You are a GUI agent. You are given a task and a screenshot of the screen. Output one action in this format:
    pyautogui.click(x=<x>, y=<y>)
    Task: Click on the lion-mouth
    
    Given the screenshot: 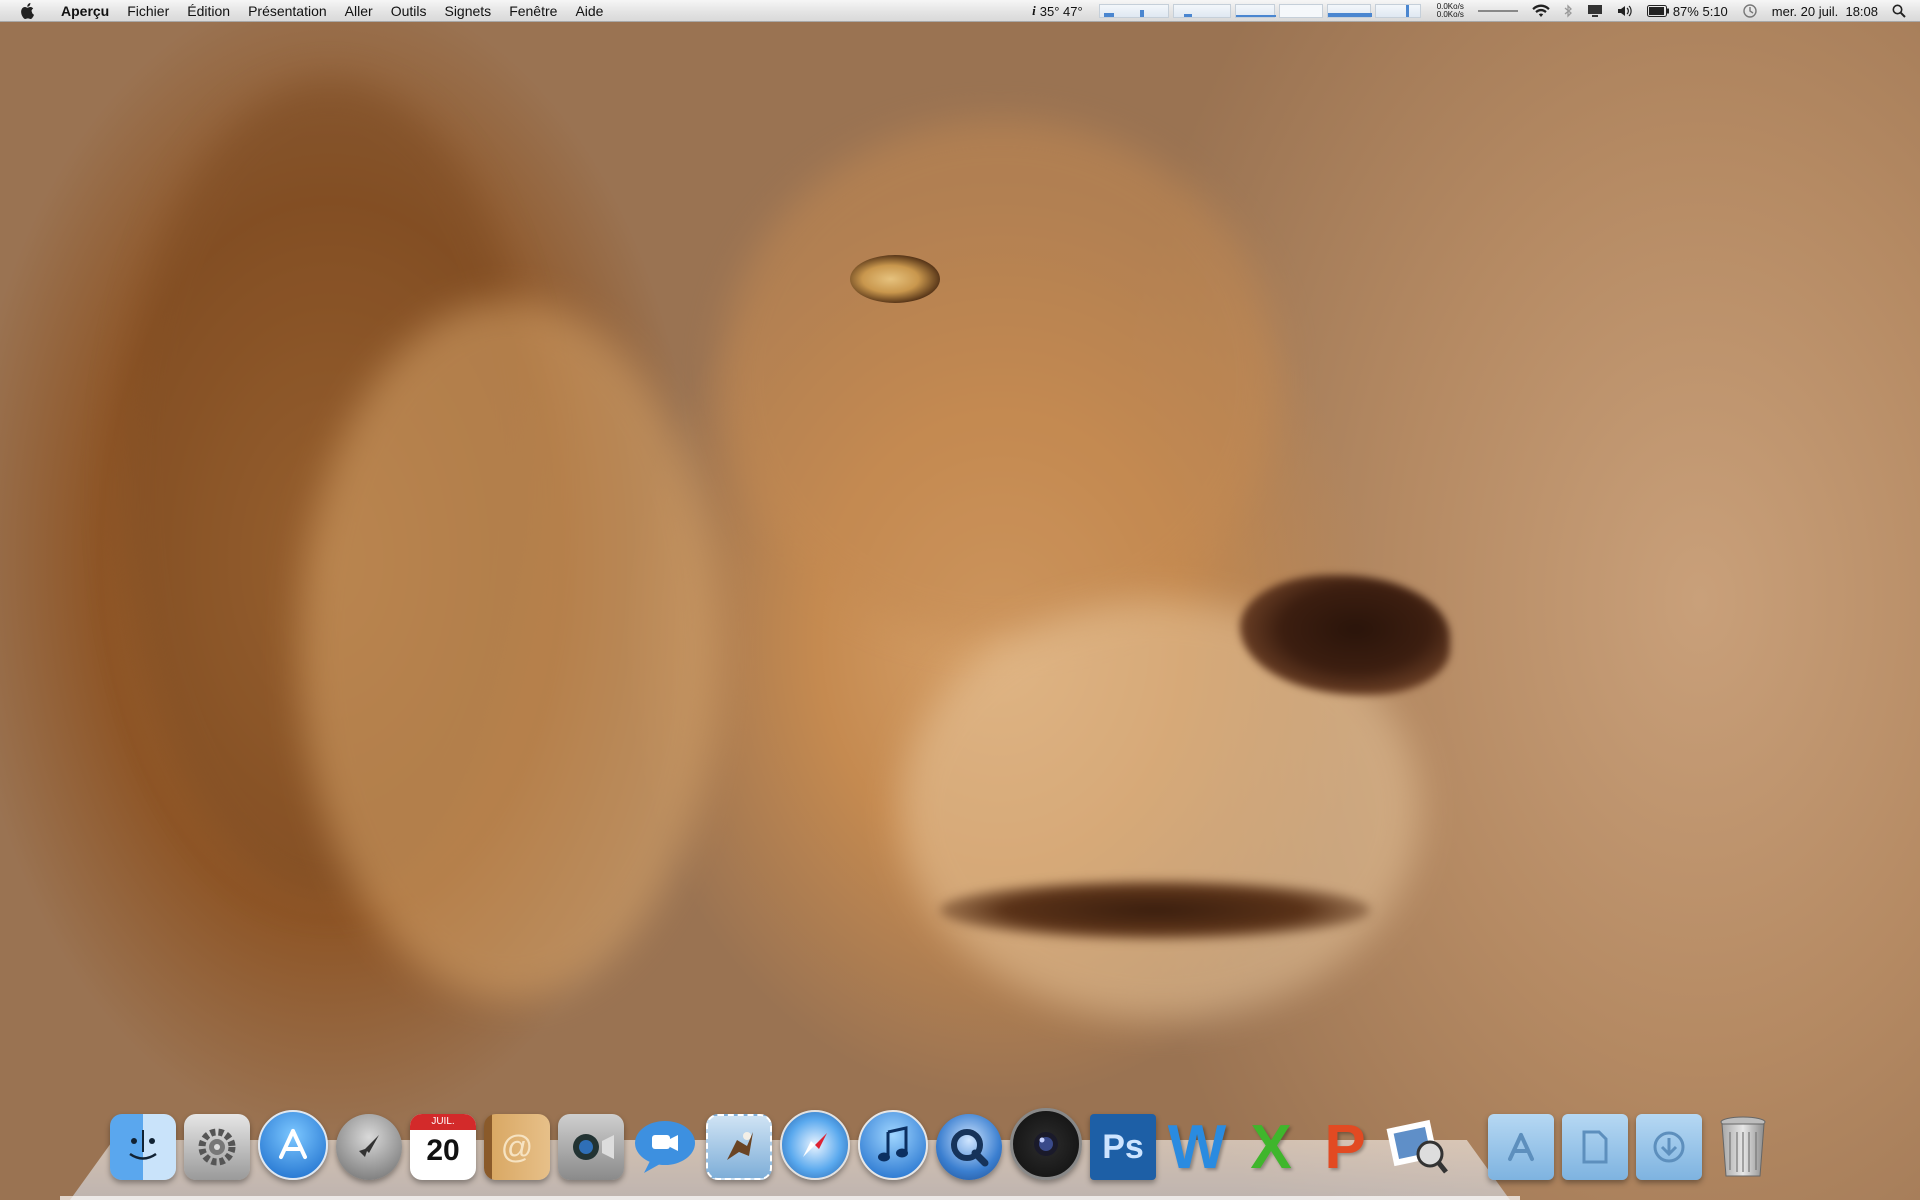 What is the action you would take?
    pyautogui.click(x=1155, y=910)
    